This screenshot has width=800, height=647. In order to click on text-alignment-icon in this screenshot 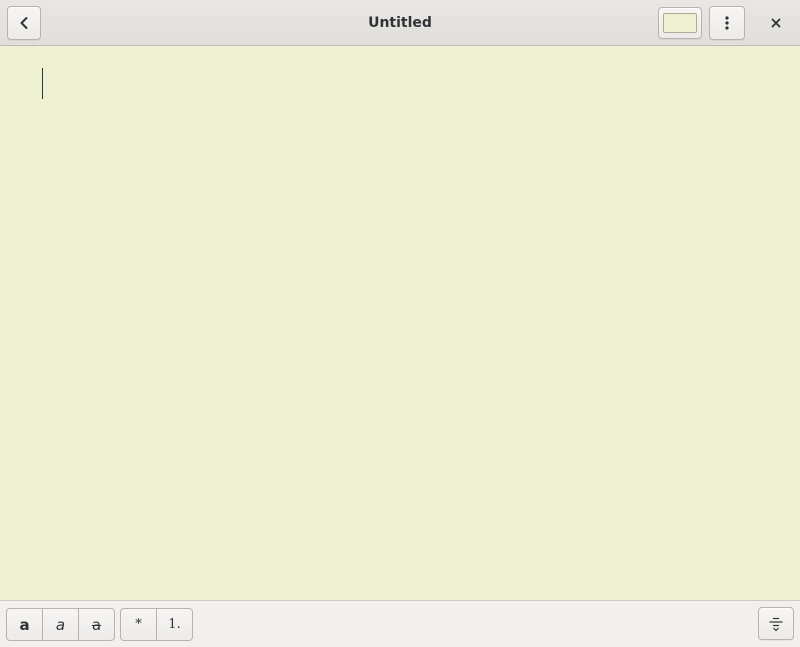, I will do `click(776, 624)`.